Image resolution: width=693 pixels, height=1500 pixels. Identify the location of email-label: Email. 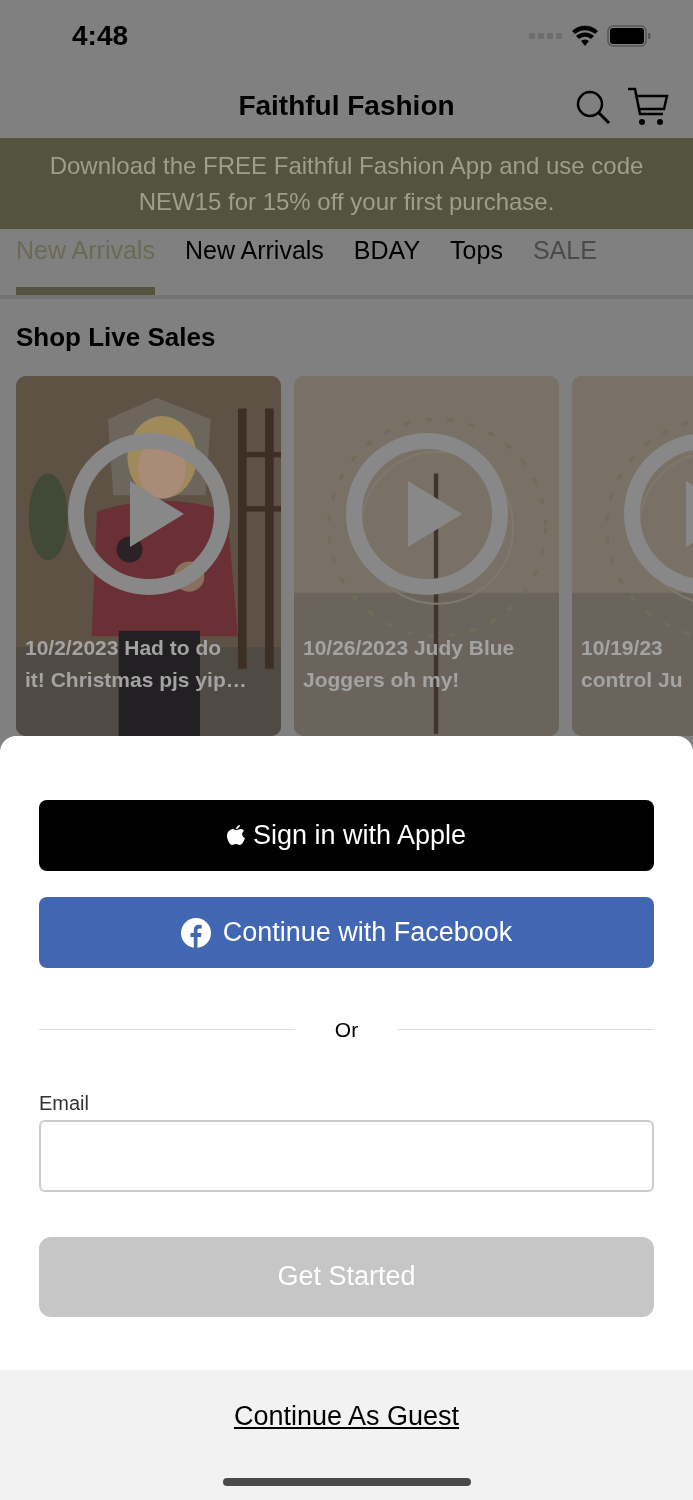
(64, 1103).